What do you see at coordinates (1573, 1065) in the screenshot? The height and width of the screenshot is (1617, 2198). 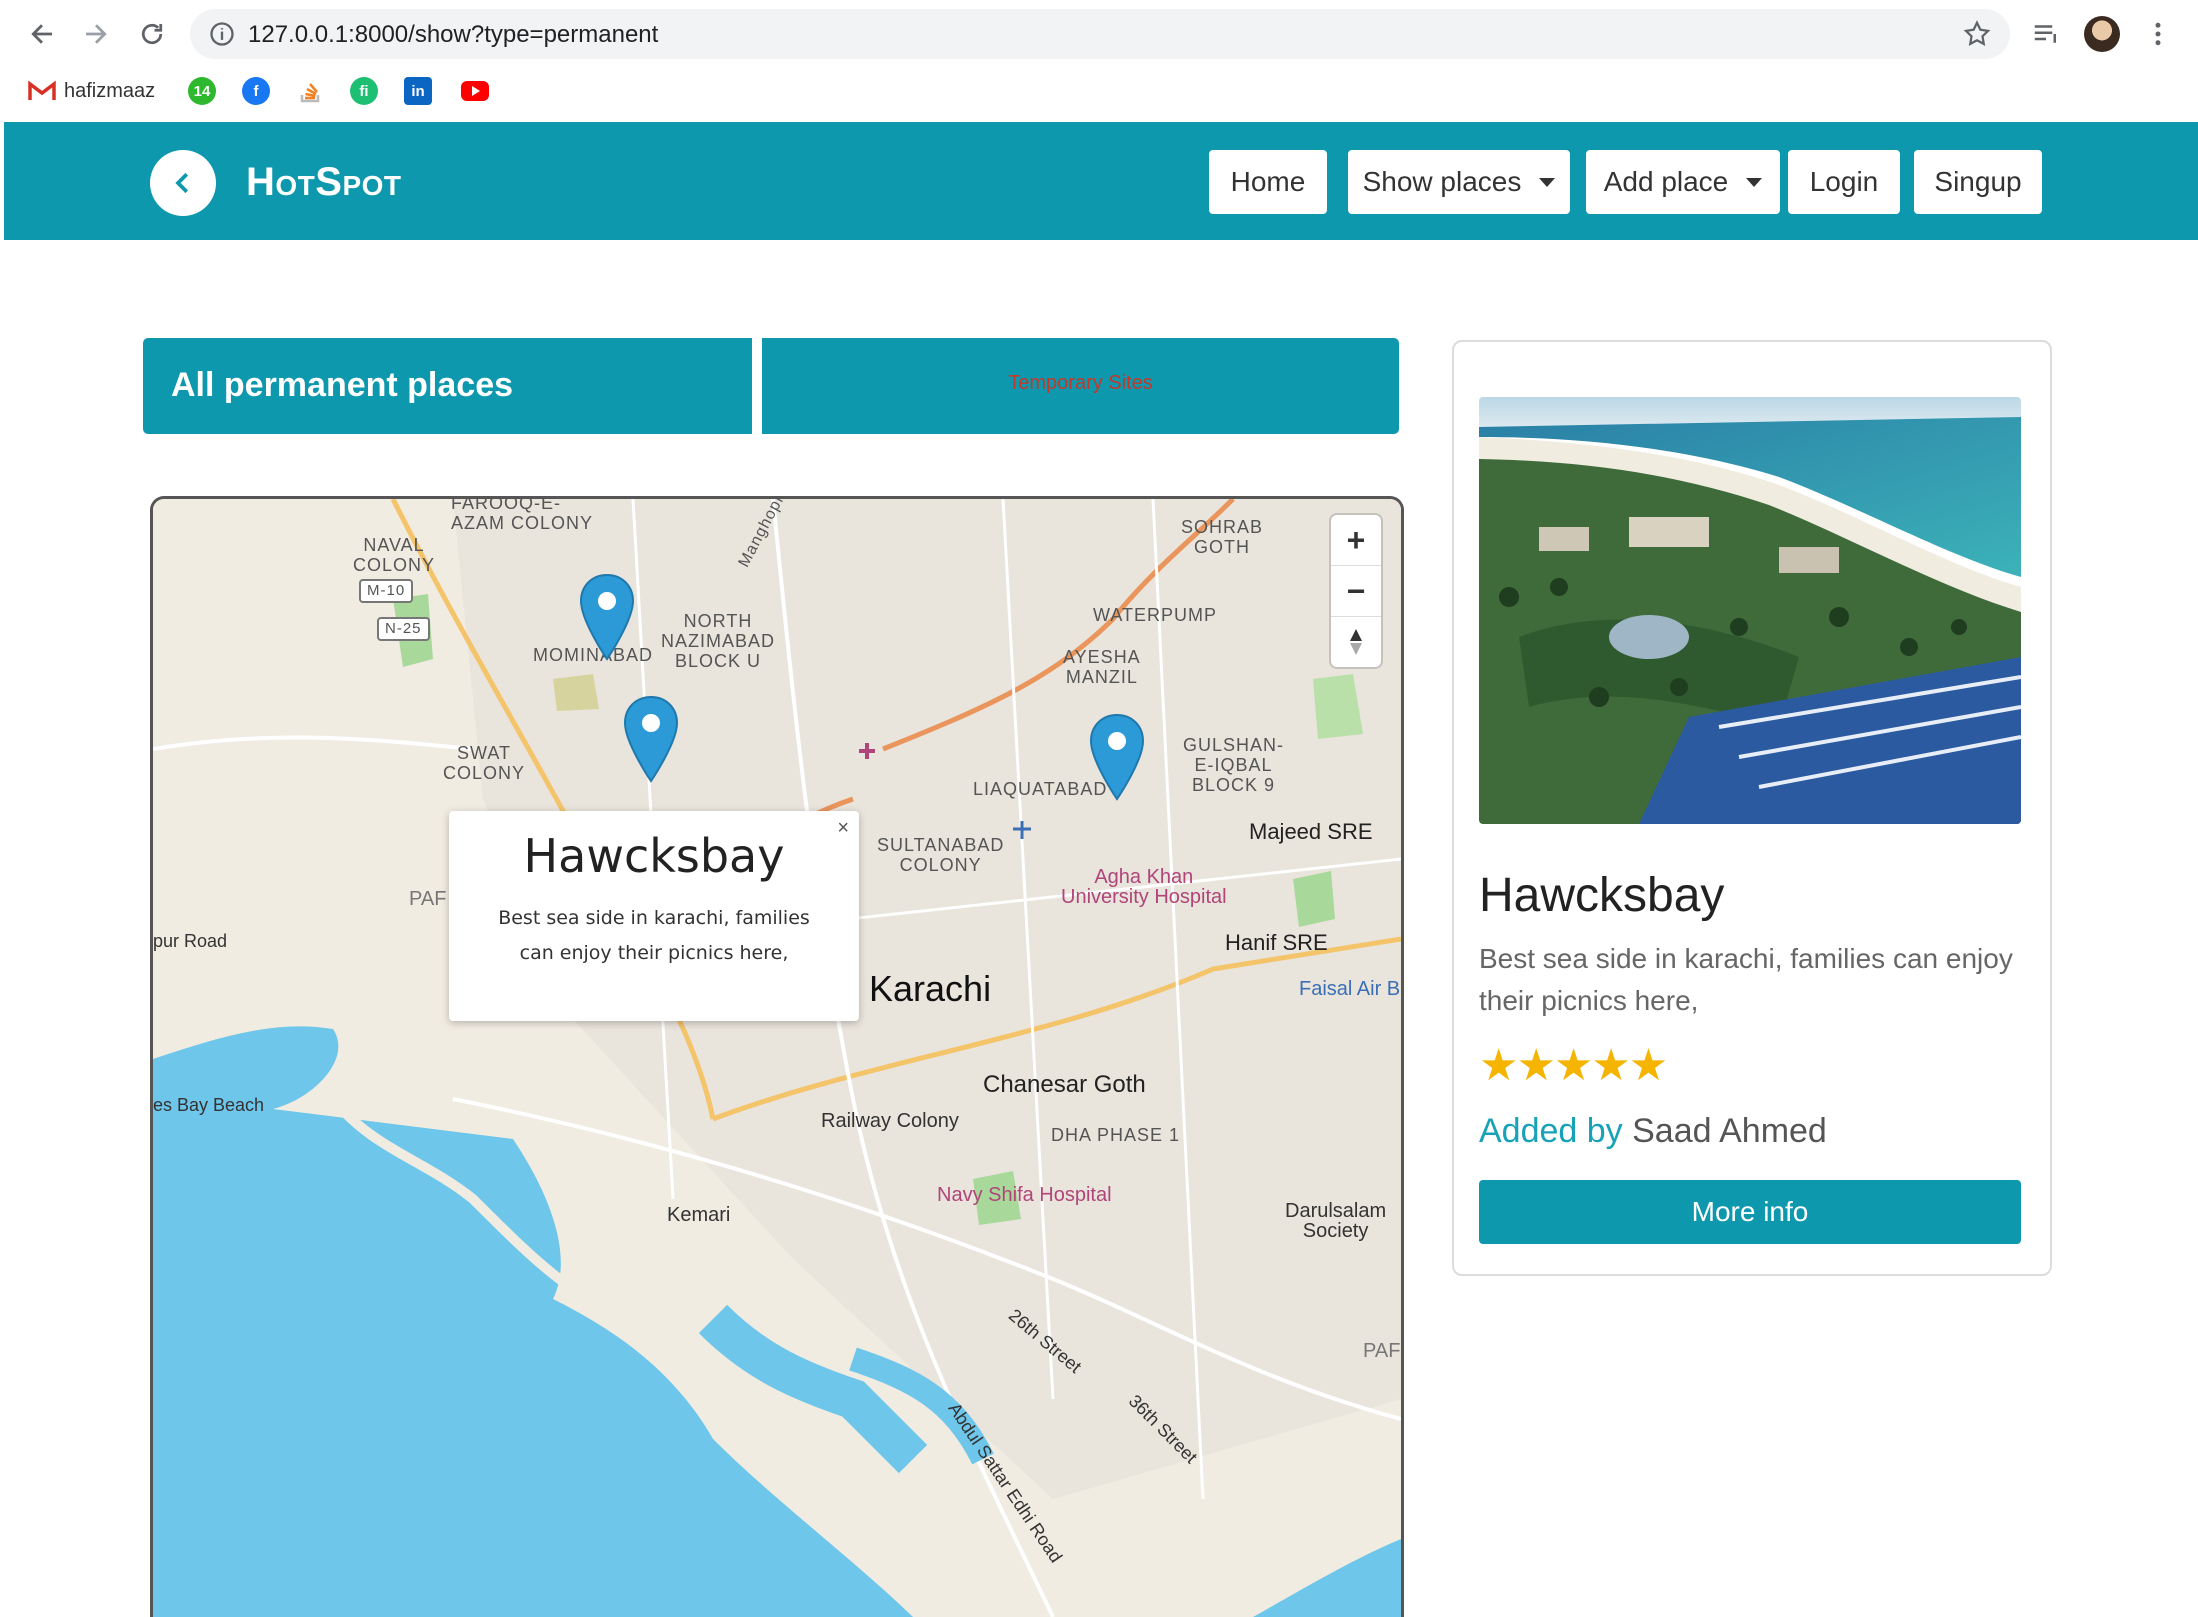 I see `rating-stars: ★★★★★` at bounding box center [1573, 1065].